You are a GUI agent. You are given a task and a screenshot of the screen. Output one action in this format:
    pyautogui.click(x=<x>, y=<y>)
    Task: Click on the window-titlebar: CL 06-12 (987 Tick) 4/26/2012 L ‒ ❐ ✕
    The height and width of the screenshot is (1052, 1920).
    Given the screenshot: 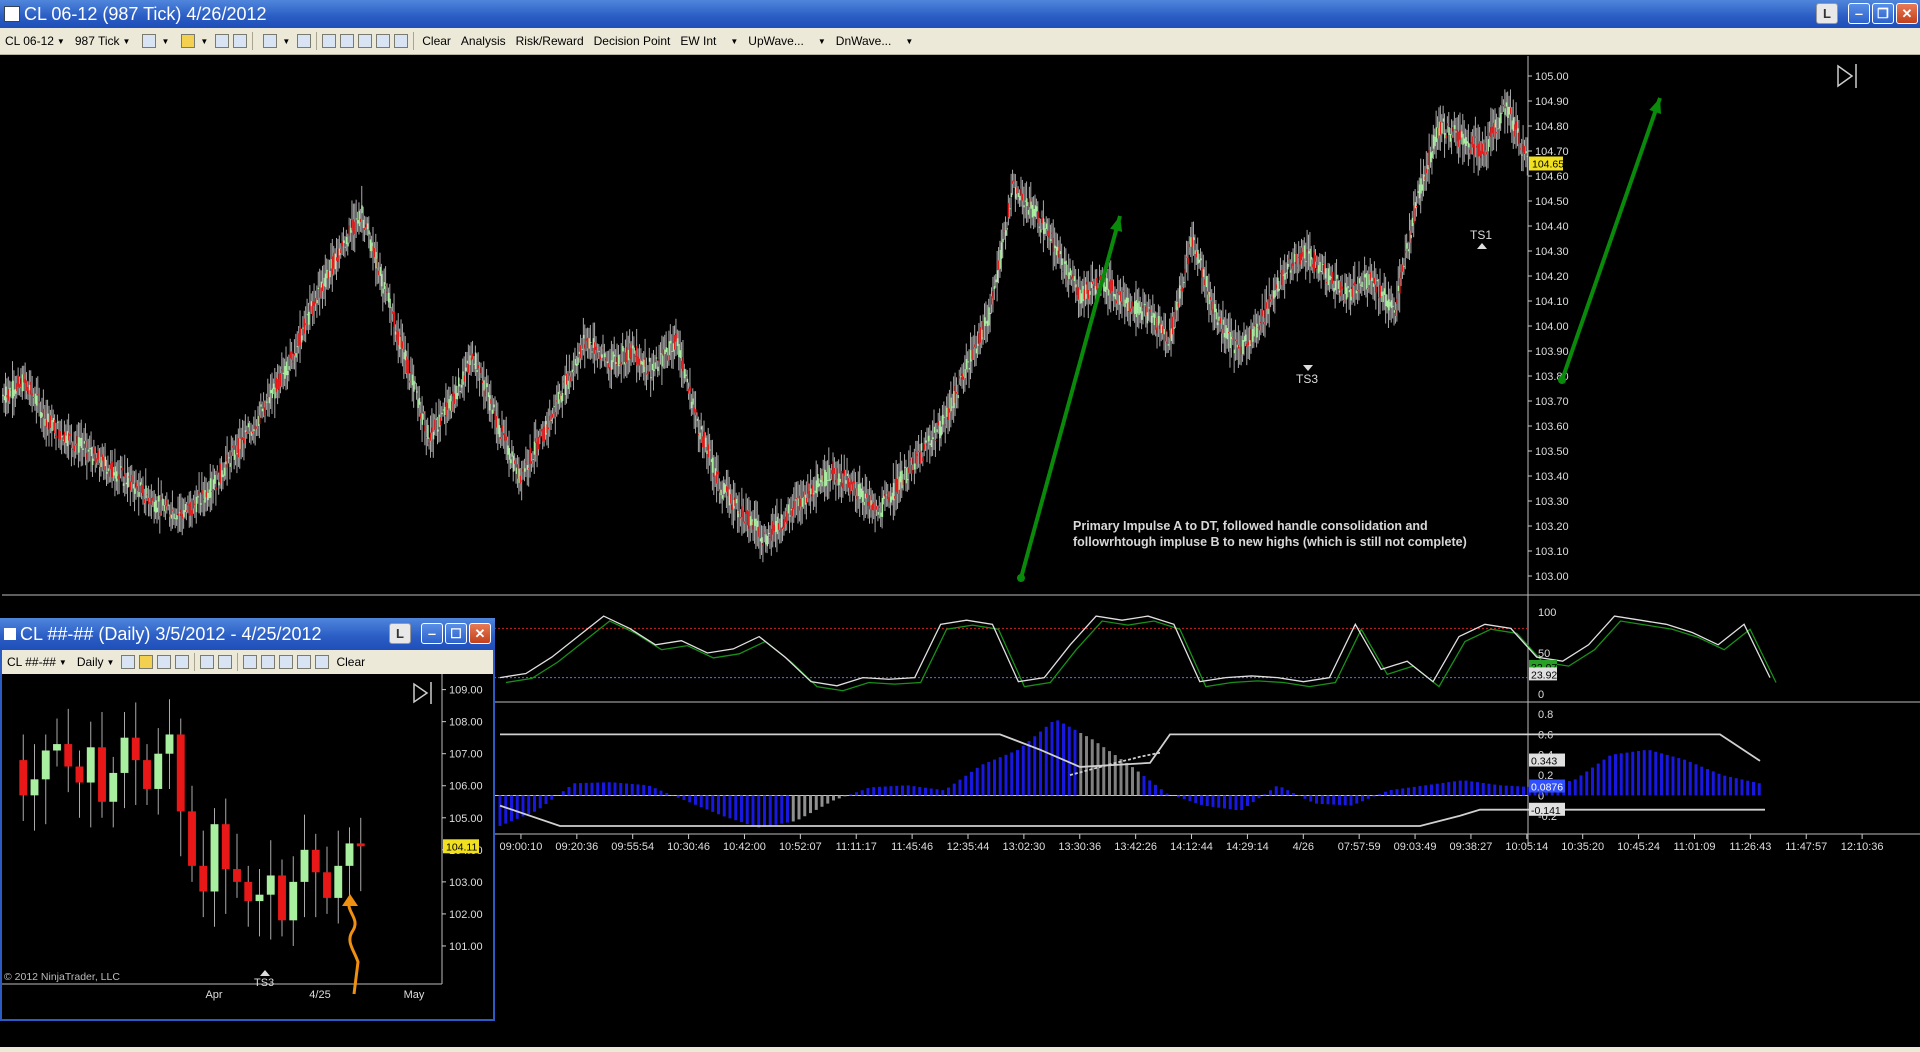 What is the action you would take?
    pyautogui.click(x=960, y=14)
    